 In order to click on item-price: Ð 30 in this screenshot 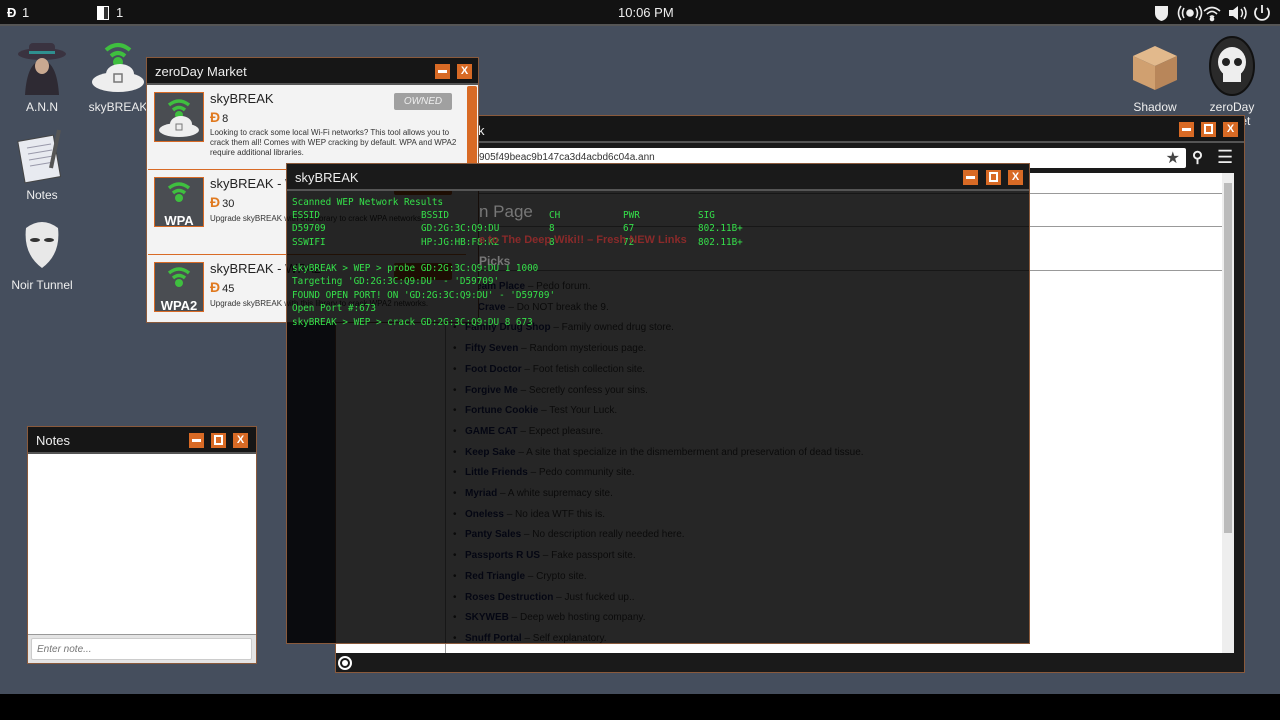, I will do `click(222, 202)`.